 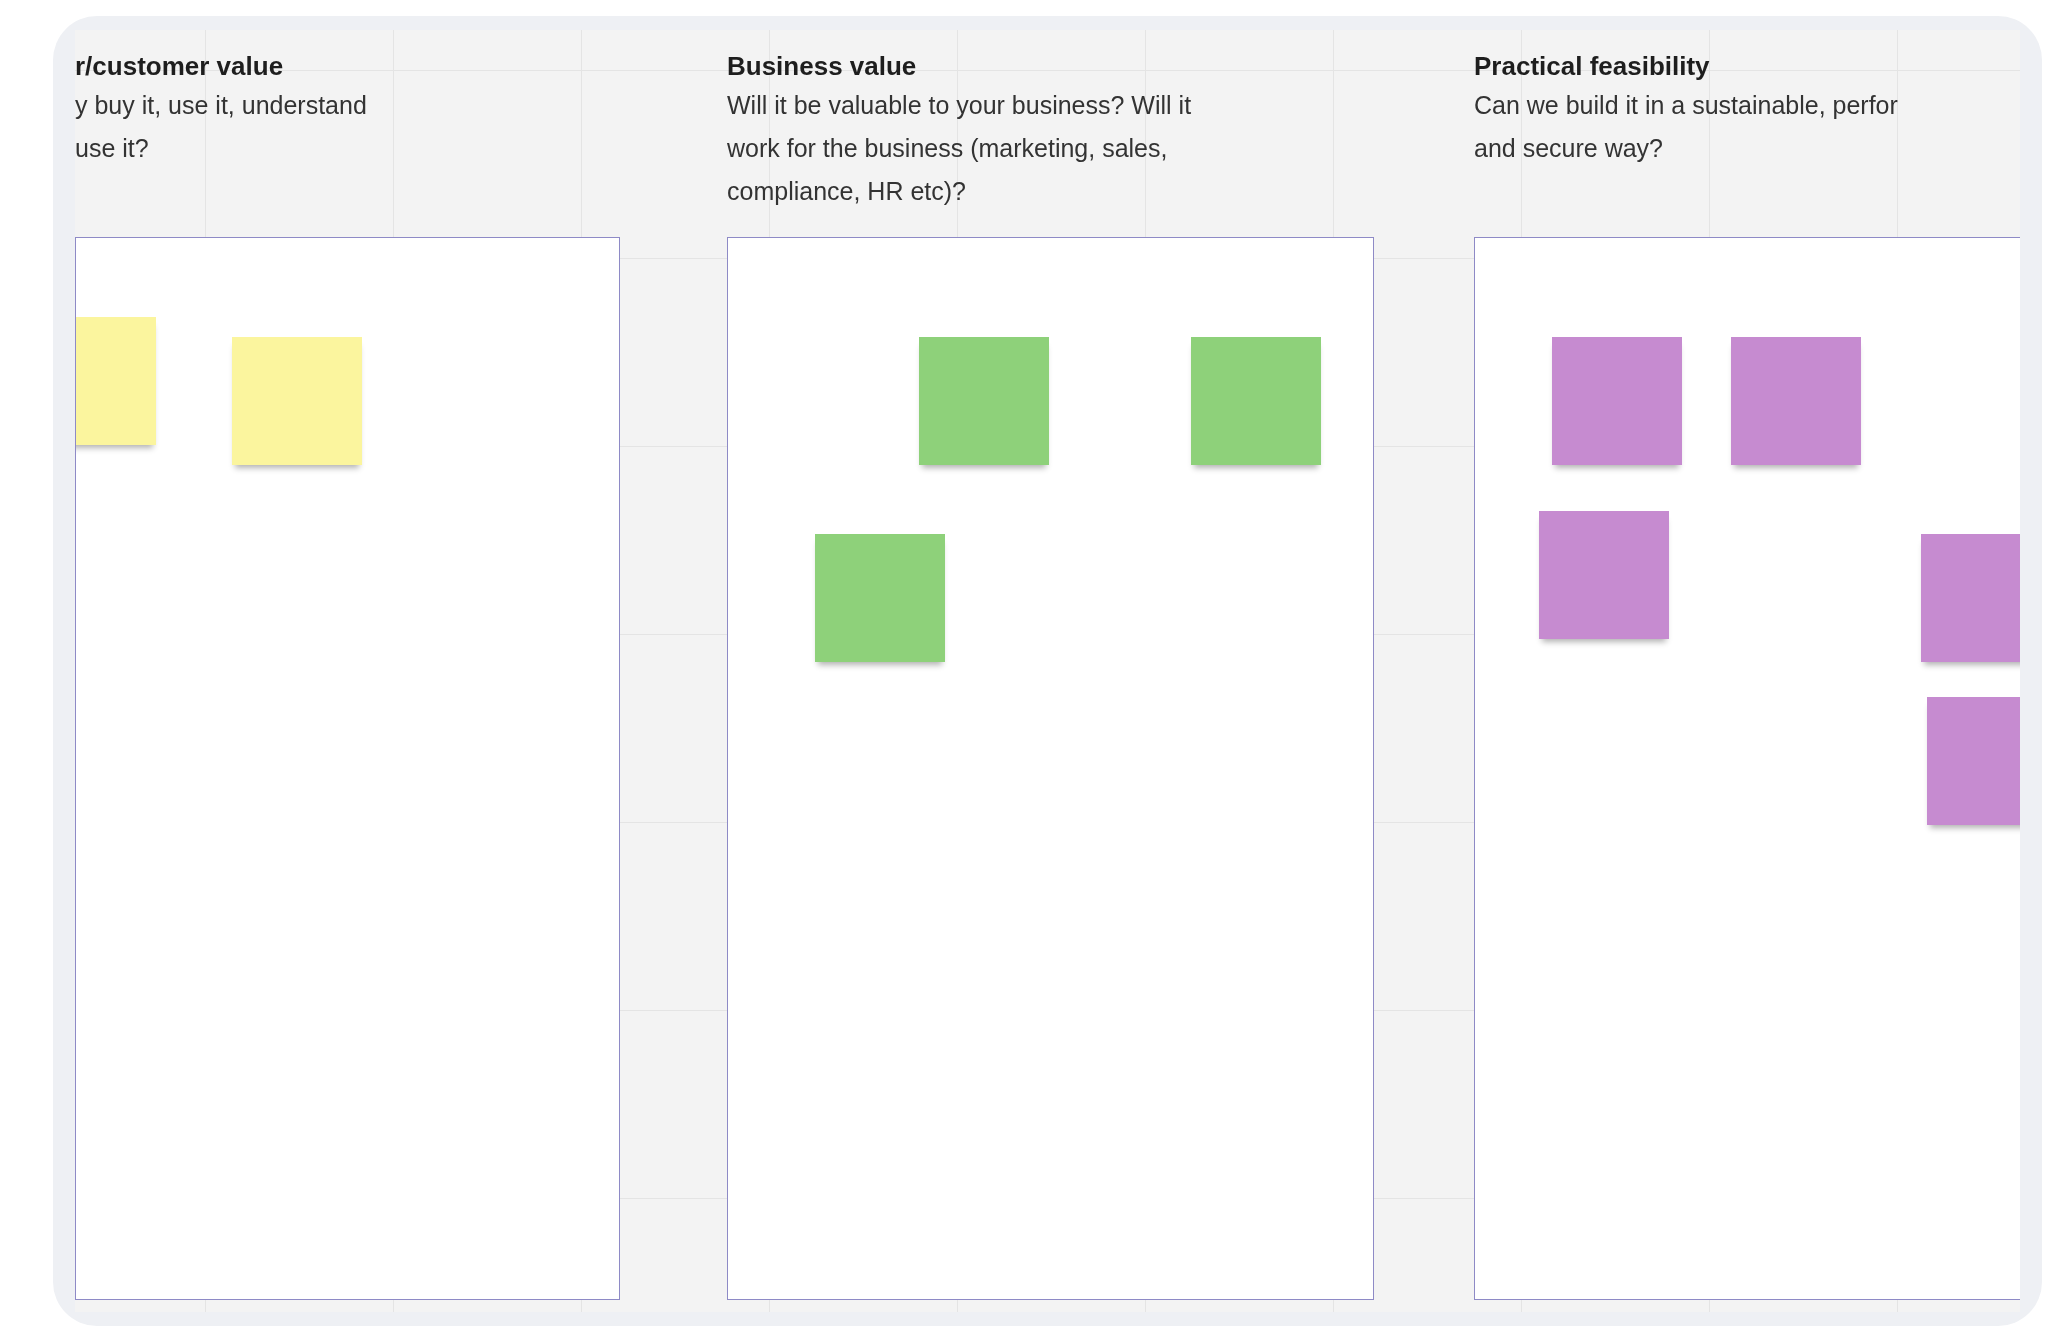 I want to click on column-description: y buy it, use it, understand, so click(x=221, y=105).